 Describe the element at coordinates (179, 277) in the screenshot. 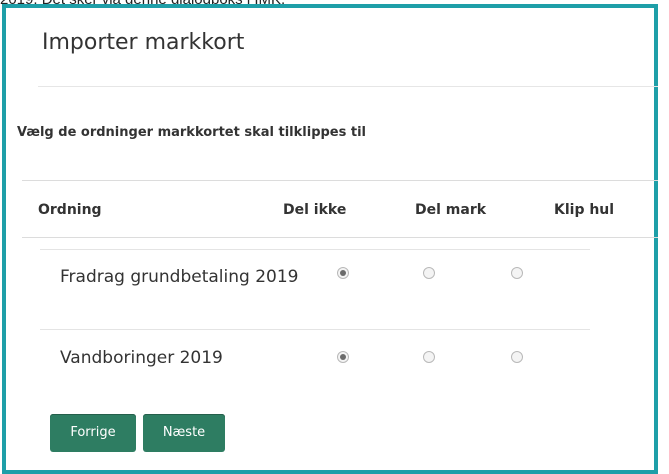

I see `row-label-fradrag: Fradrag grundbetaling 2019` at that location.